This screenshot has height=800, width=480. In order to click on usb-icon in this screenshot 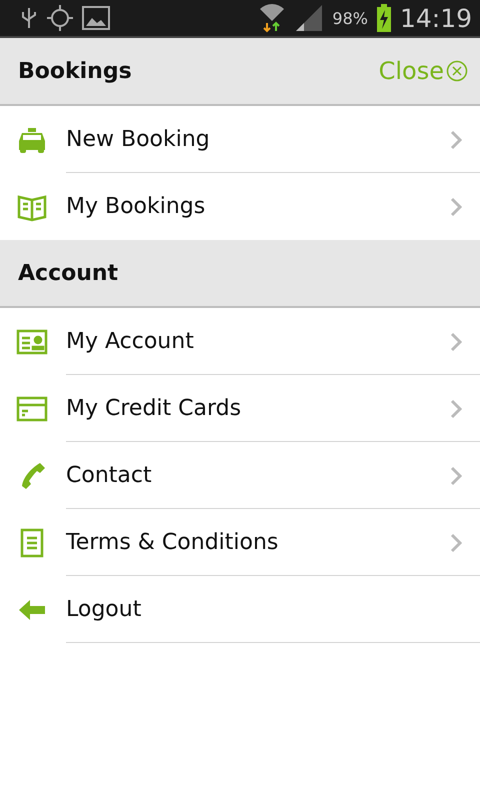, I will do `click(29, 18)`.